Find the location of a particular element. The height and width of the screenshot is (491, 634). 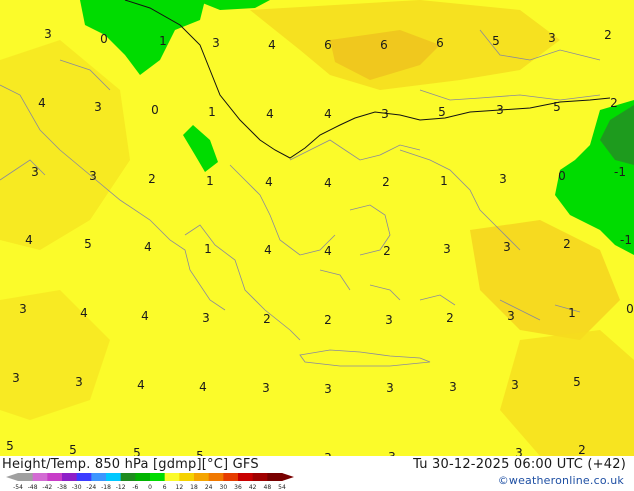

scale-arrow-left is located at coordinates (12, 477).